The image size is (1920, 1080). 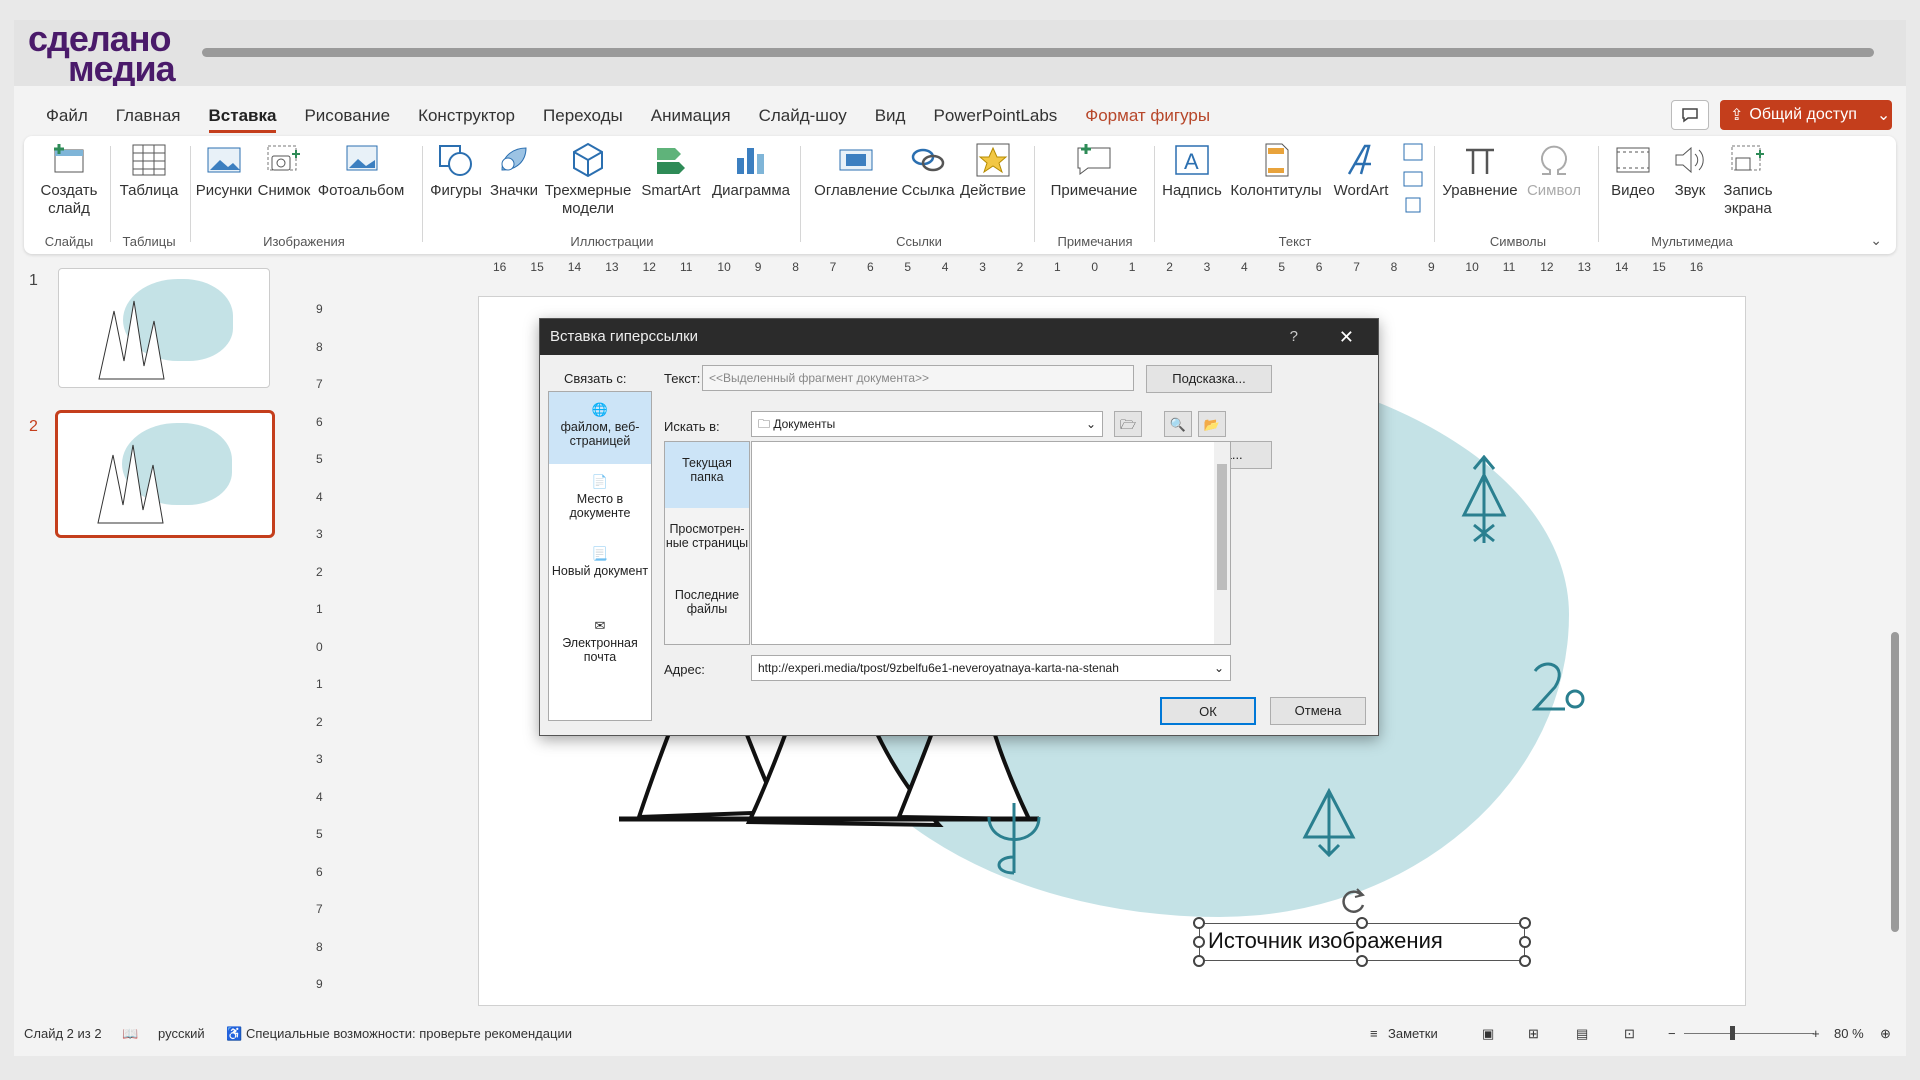 What do you see at coordinates (347, 116) in the screenshot?
I see `tab-draw: Рисование` at bounding box center [347, 116].